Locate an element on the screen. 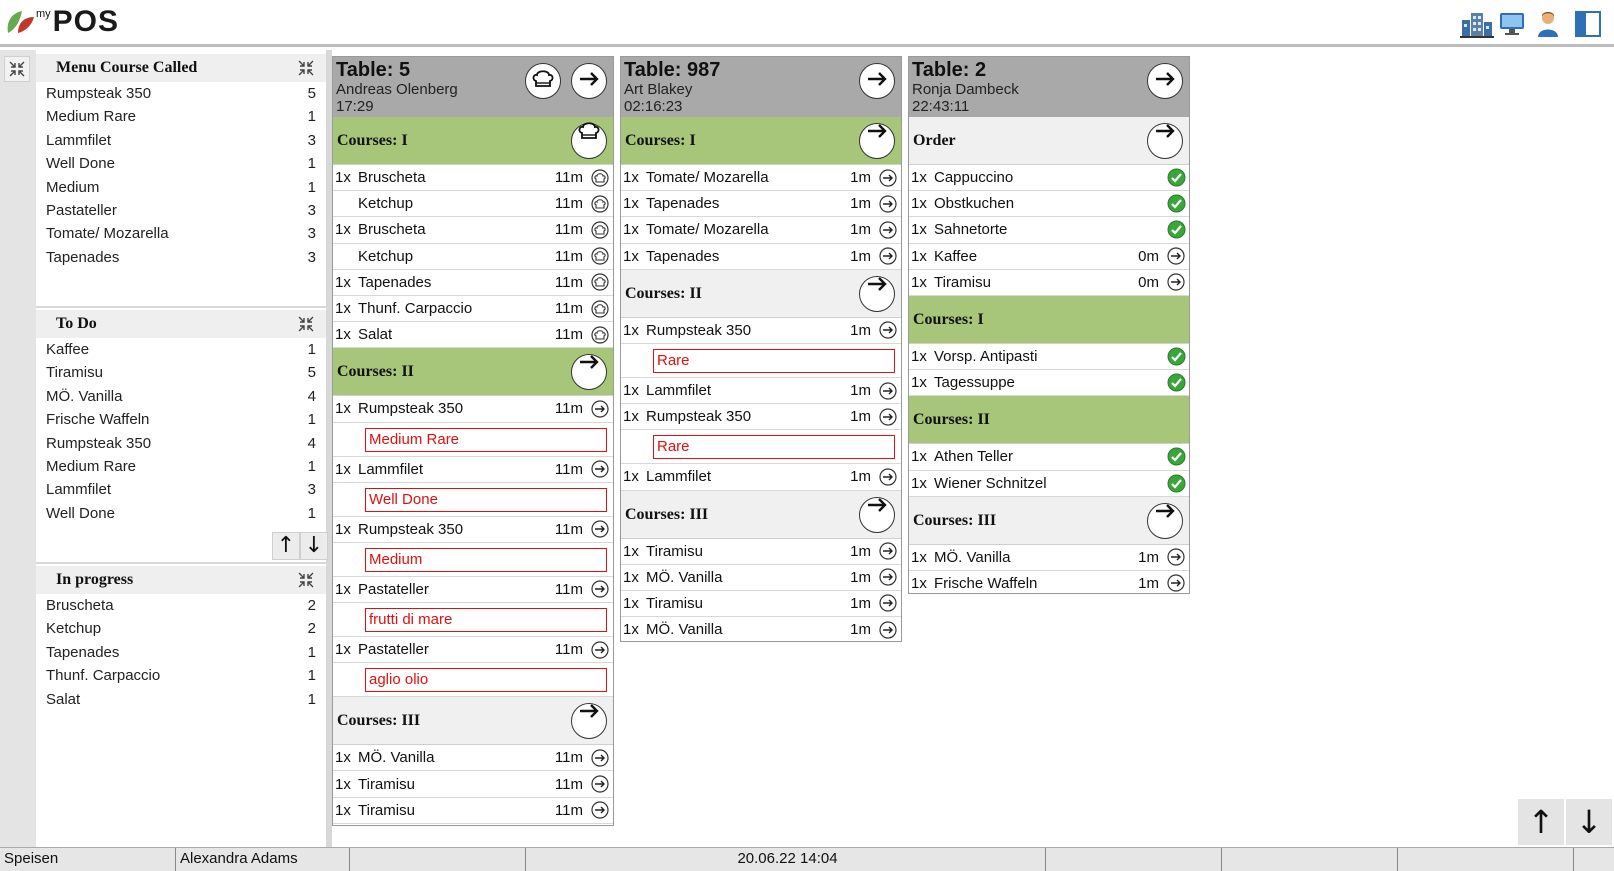 The height and width of the screenshot is (871, 1614). order-item: 1x Frische Waffeln 1m is located at coordinates (1049, 582).